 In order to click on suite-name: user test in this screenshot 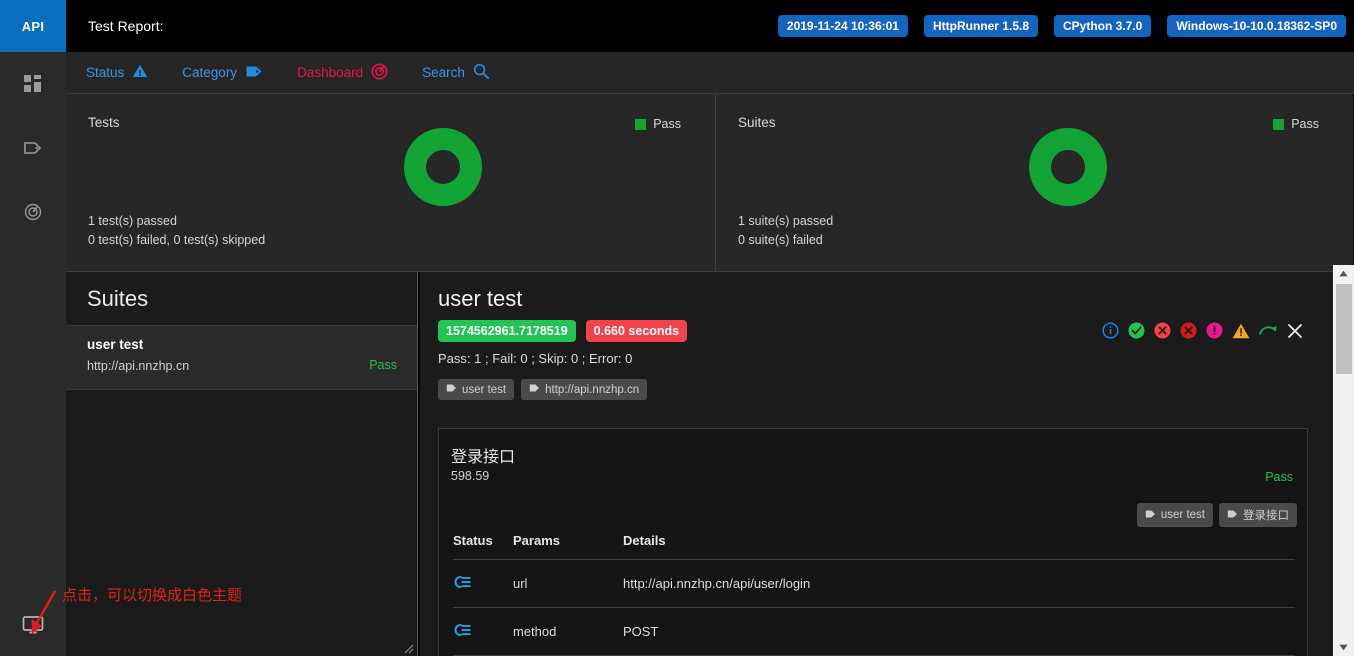, I will do `click(115, 344)`.